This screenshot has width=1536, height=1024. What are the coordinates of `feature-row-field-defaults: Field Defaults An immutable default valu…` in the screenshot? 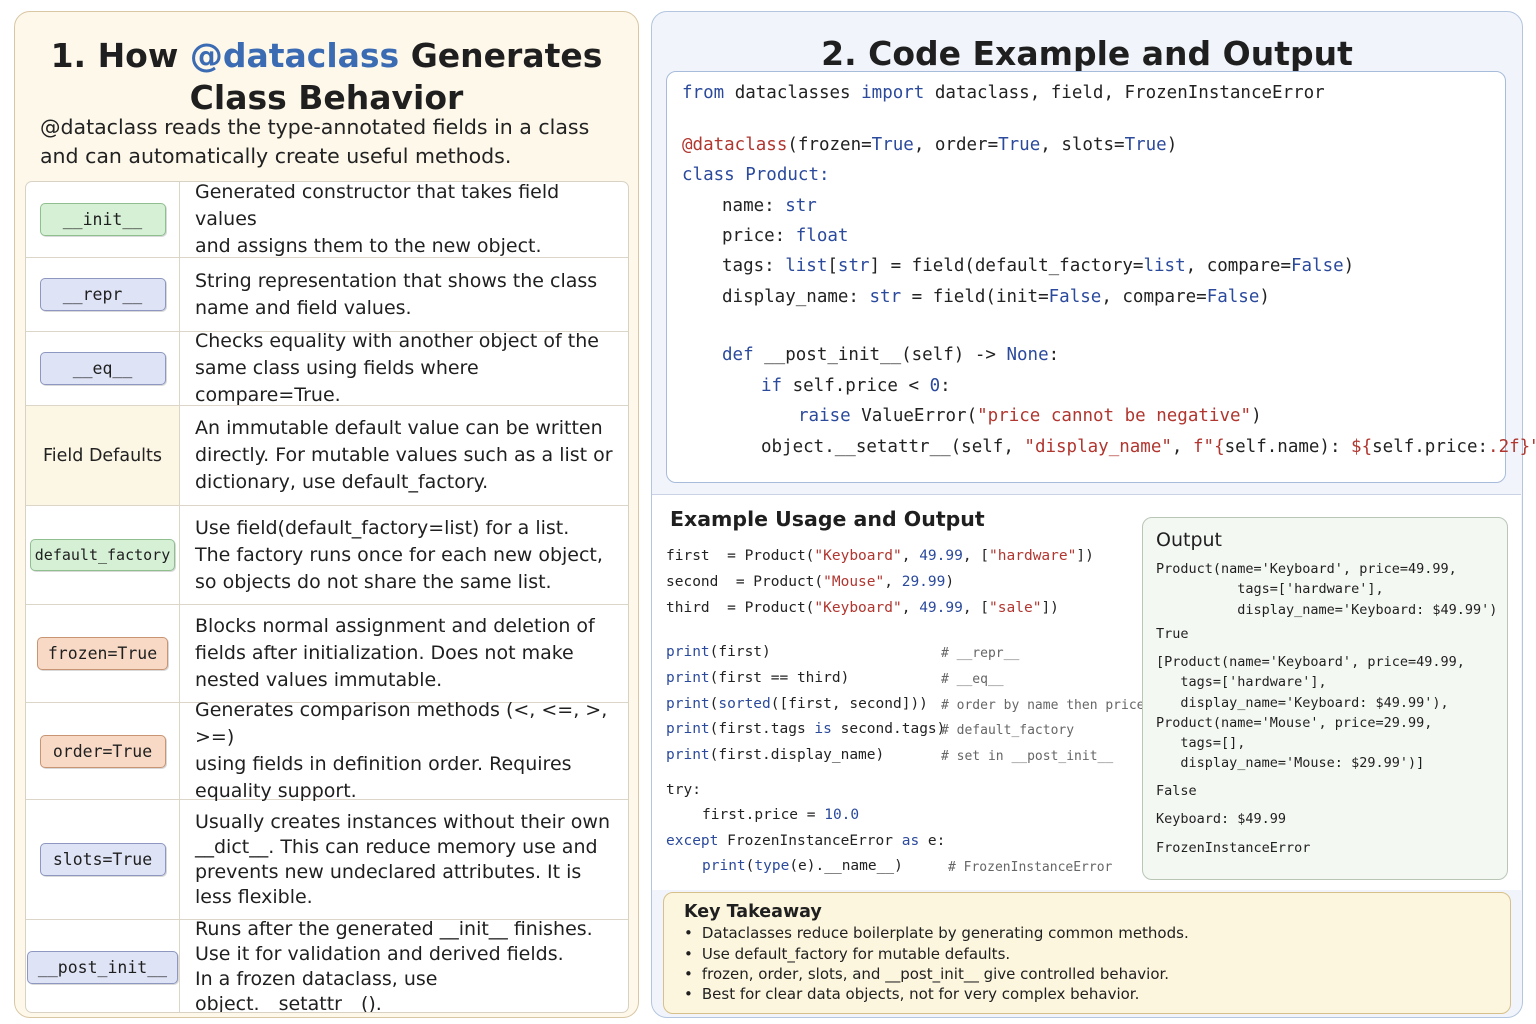 It's located at (327, 456).